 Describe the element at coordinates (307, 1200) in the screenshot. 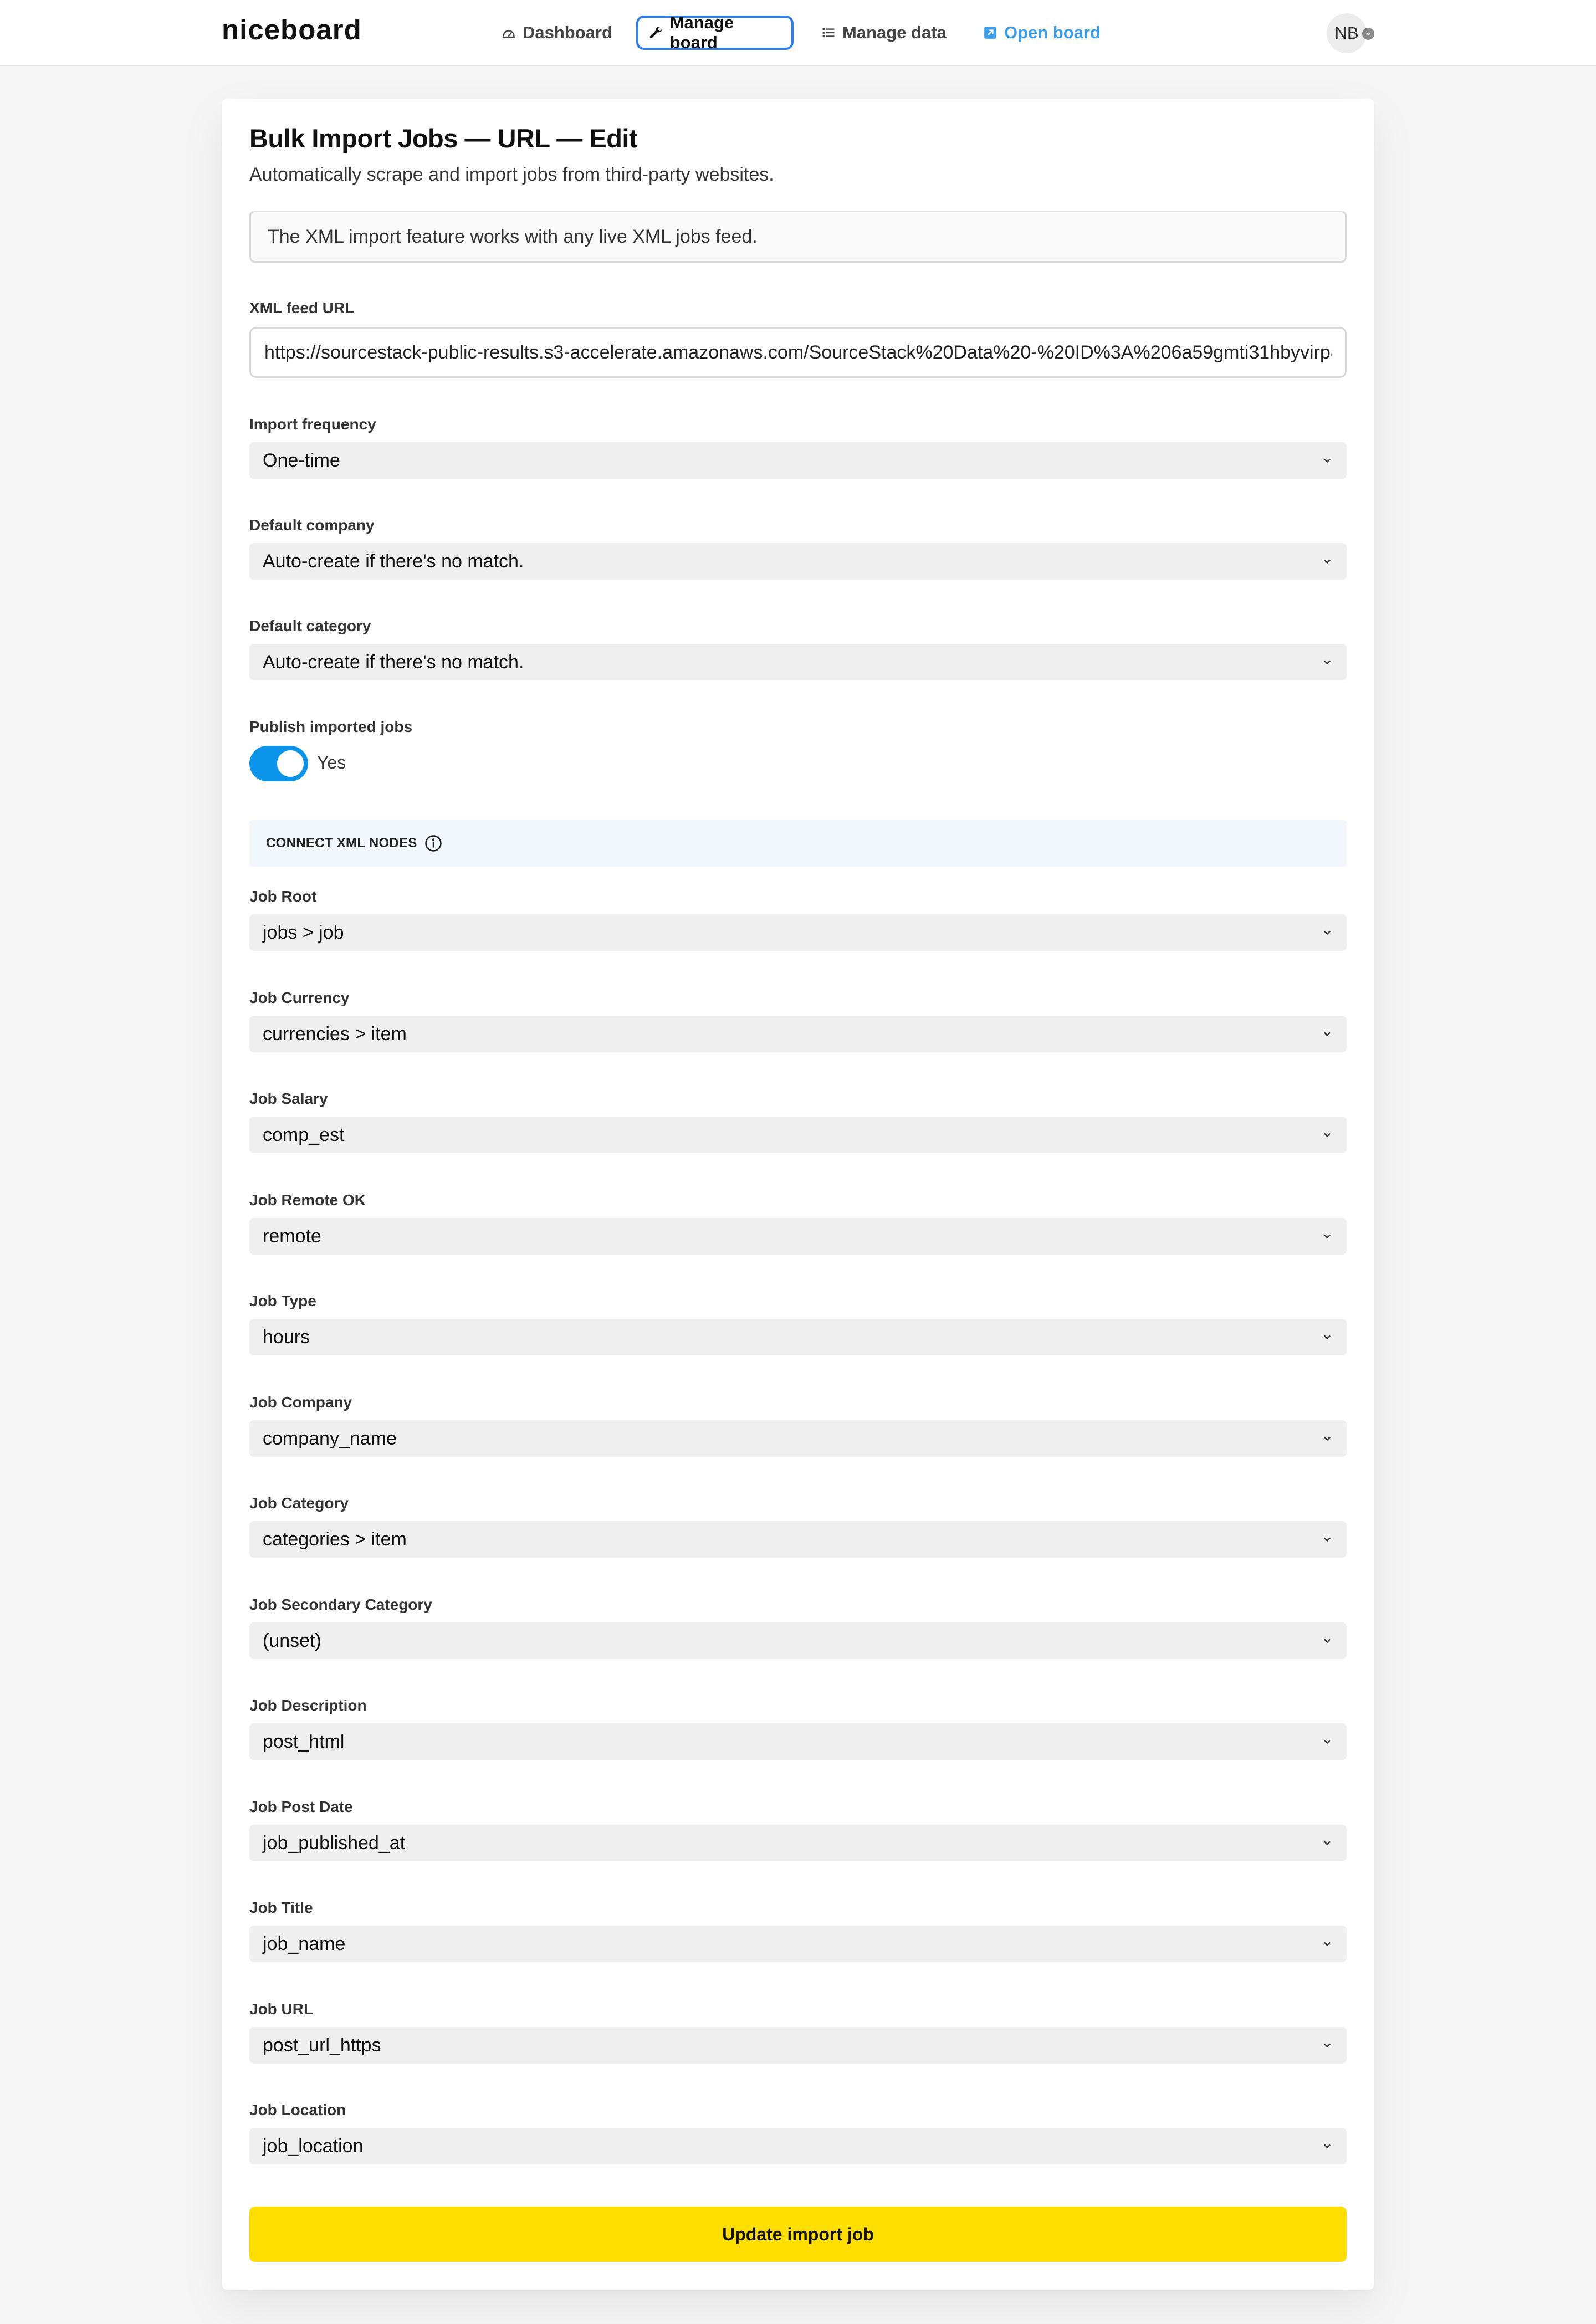

I see `field-label: Job Remote OK` at that location.